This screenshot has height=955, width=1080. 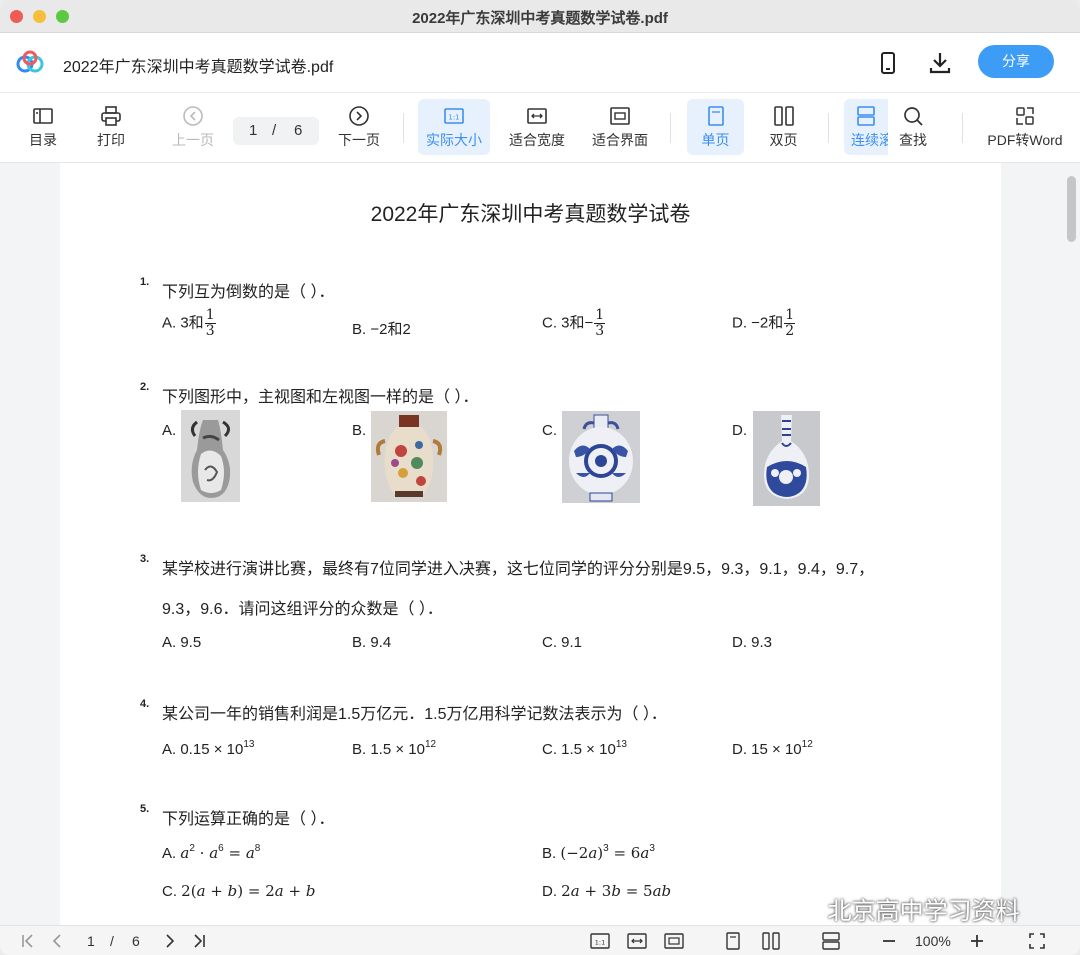 I want to click on zoom-in-icon, so click(x=977, y=941).